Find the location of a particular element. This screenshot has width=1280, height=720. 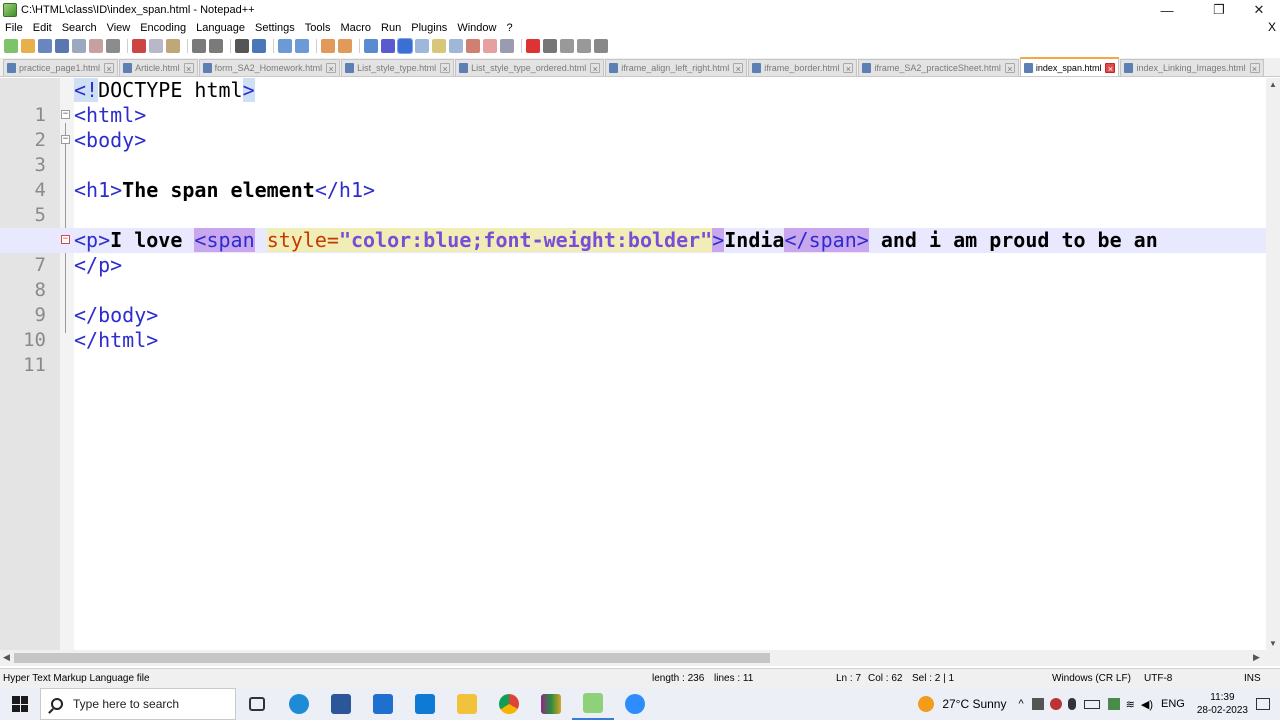

menu-tools: Tools is located at coordinates (318, 28).